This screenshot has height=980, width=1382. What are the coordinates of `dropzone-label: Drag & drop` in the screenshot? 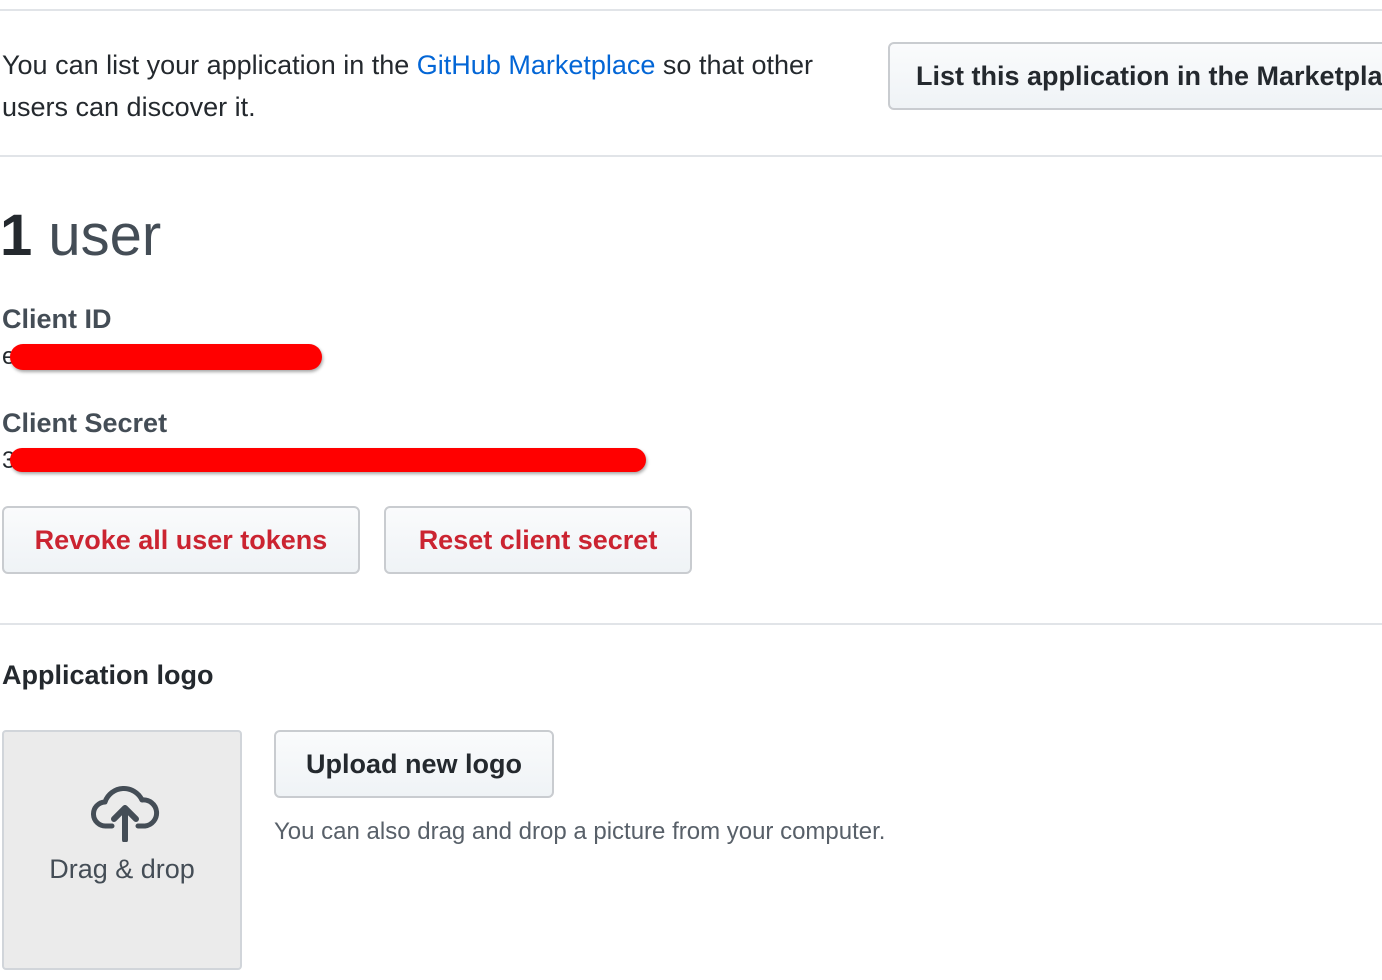 It's located at (122, 869).